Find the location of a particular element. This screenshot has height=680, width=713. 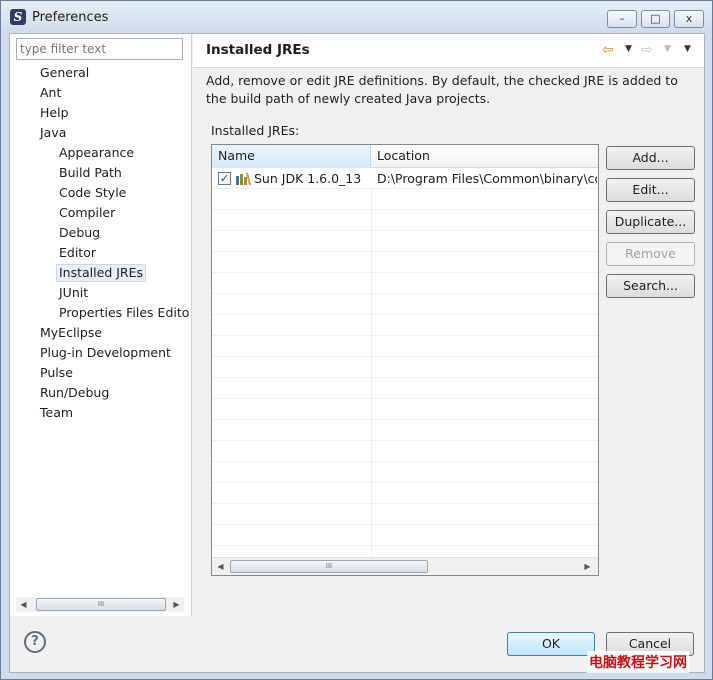

column-header-name: Name is located at coordinates (291, 156).